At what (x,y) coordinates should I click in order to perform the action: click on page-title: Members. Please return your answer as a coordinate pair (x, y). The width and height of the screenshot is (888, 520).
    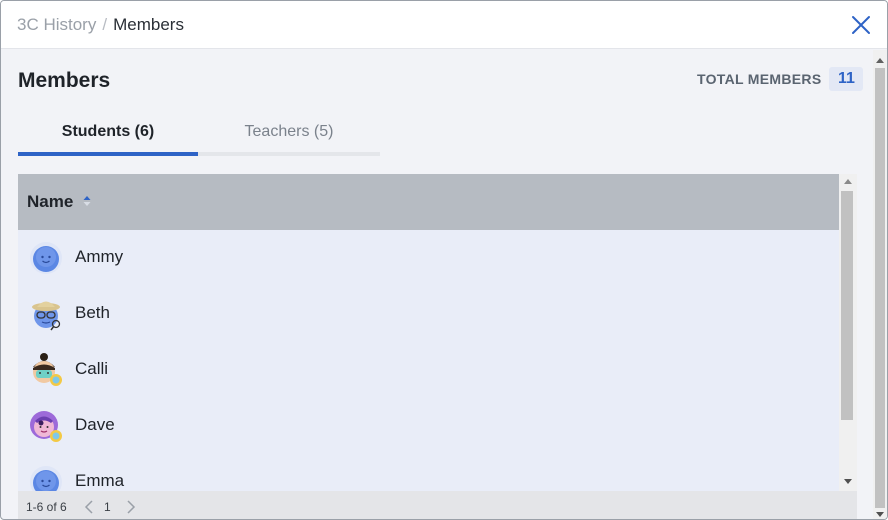
    Looking at the image, I should click on (64, 80).